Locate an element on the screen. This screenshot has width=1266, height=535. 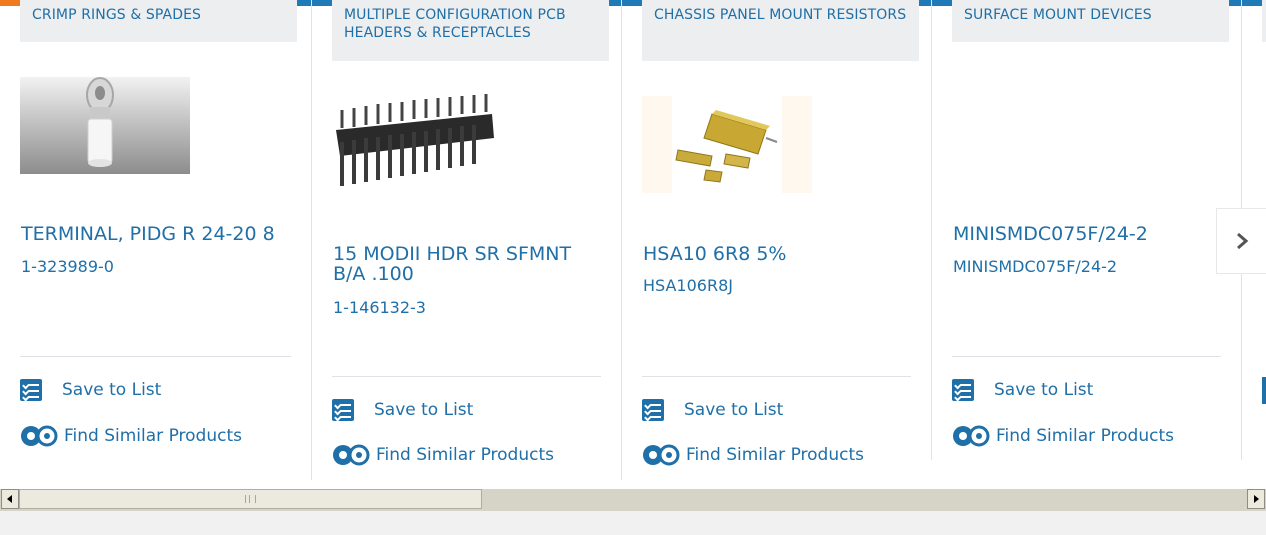
resistor-photo is located at coordinates (727, 144).